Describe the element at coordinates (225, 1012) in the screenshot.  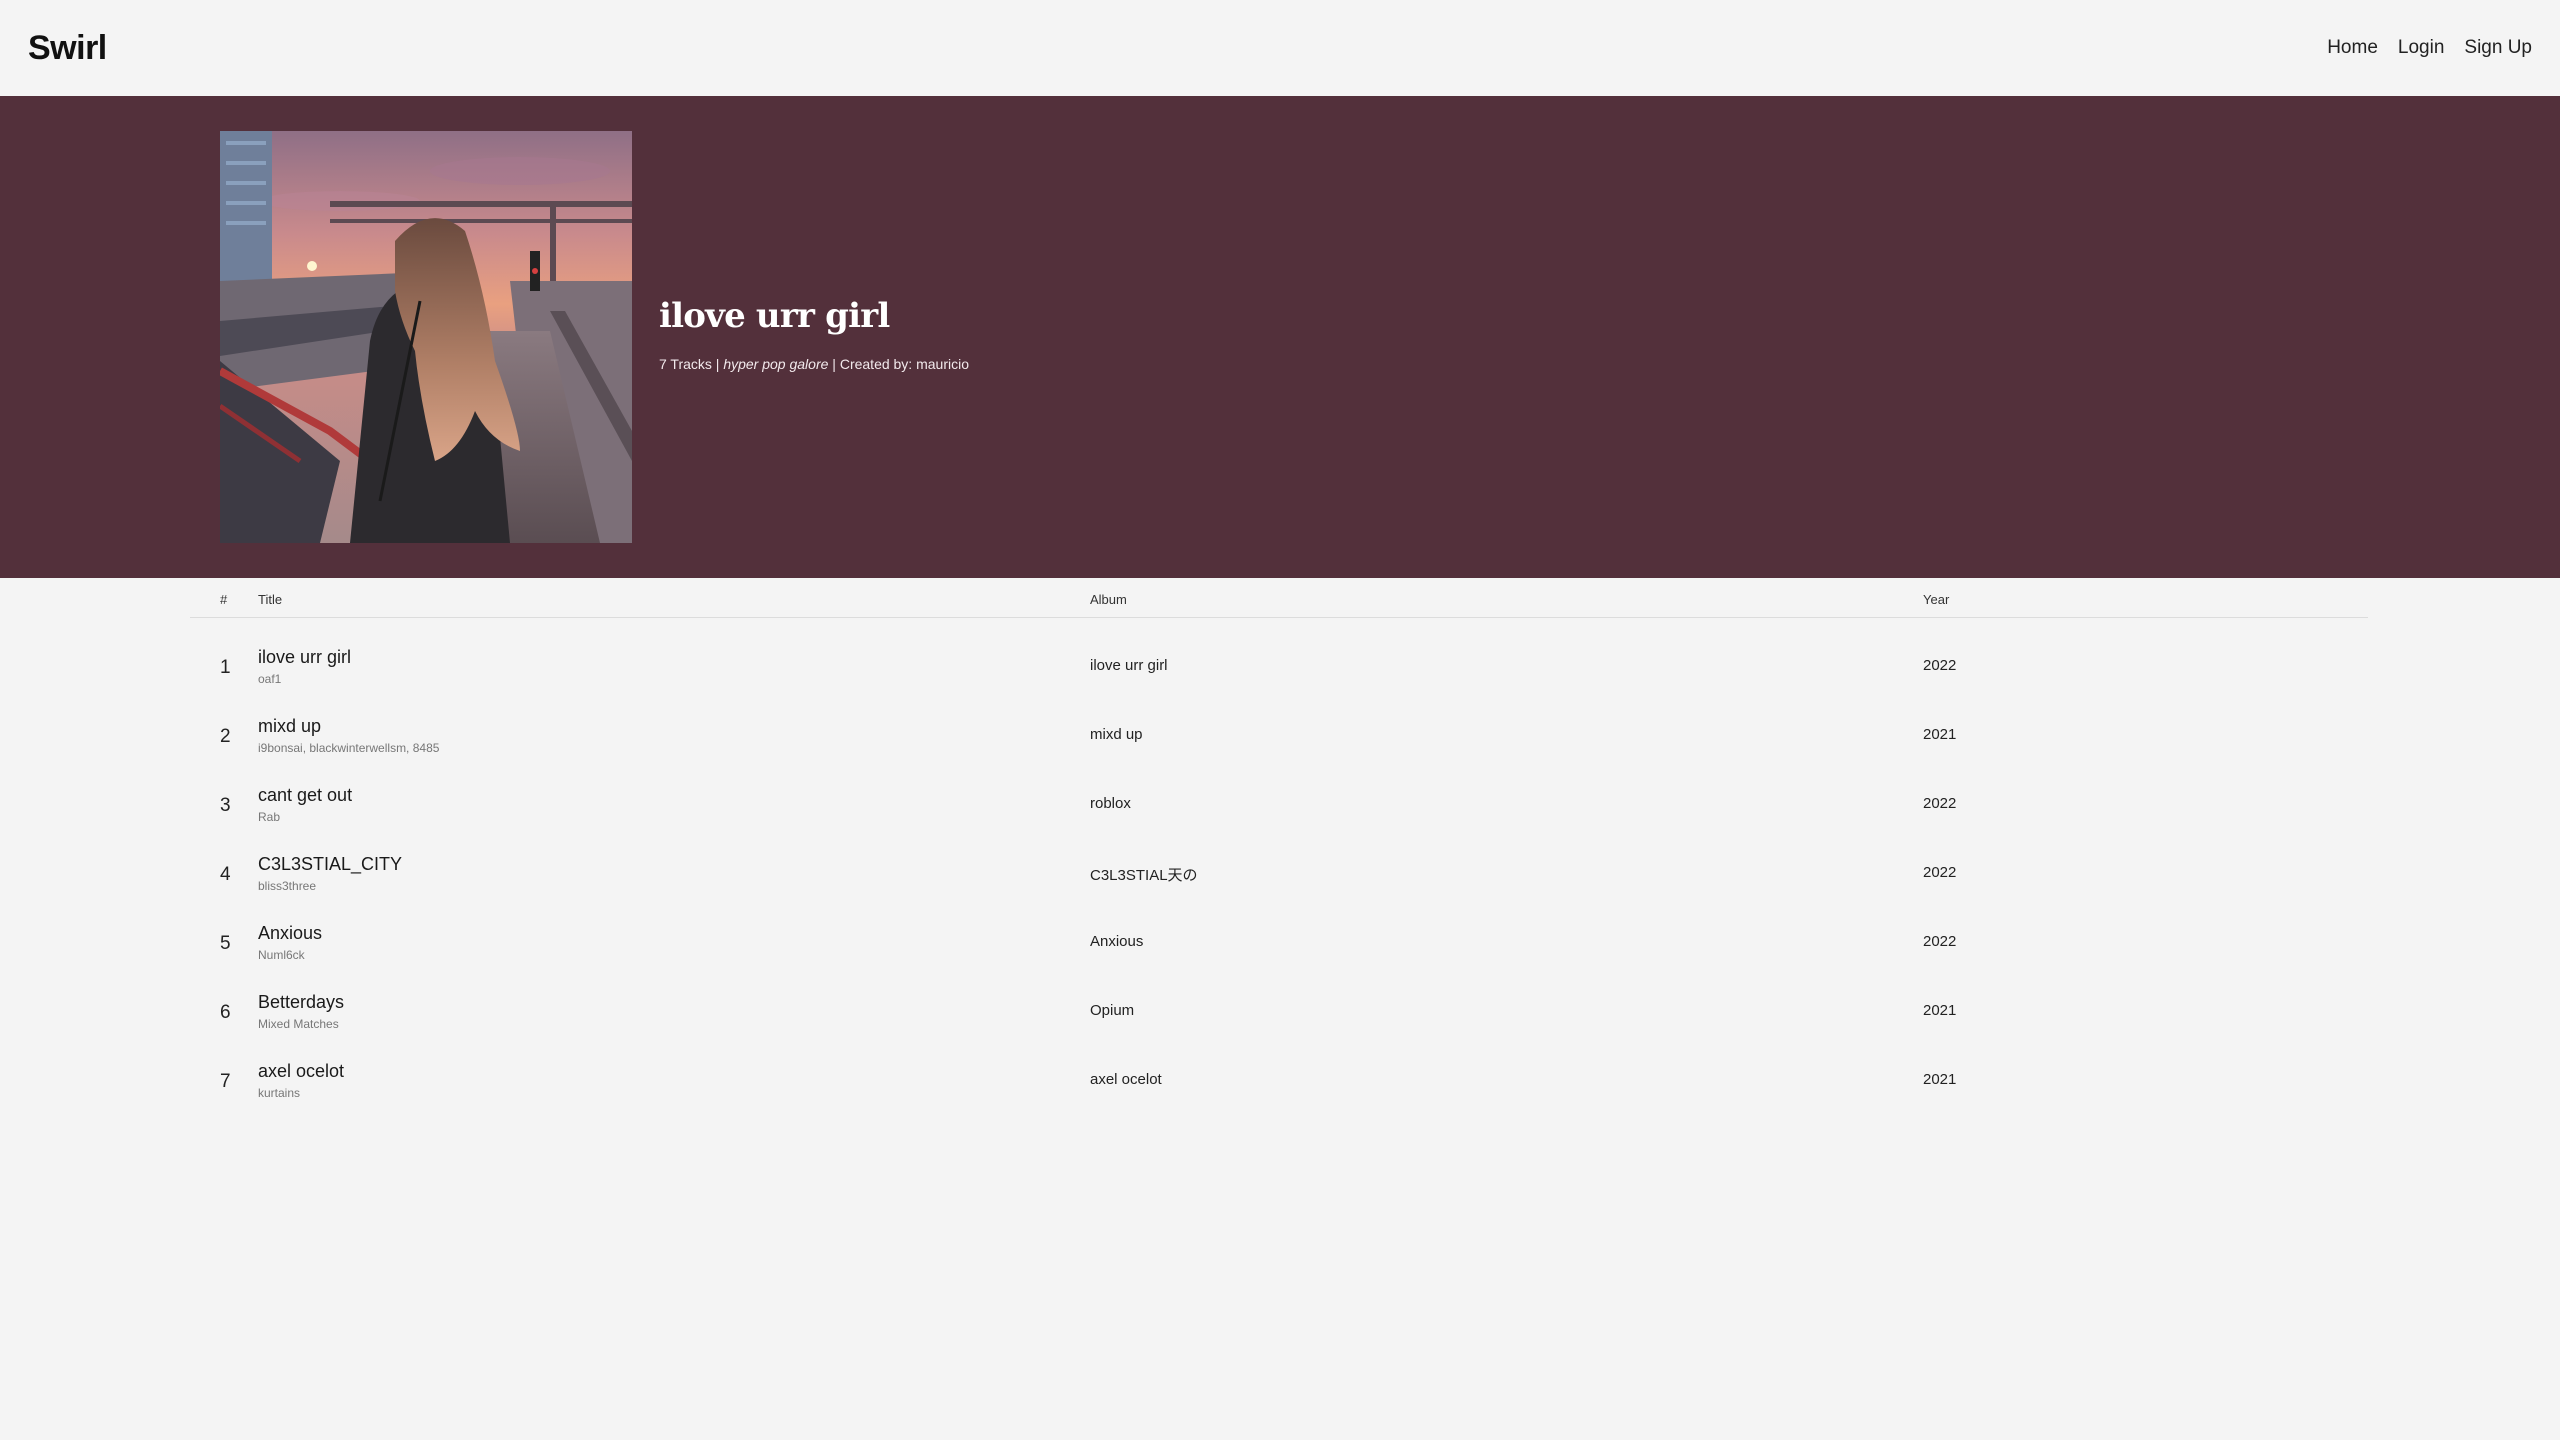
I see `track-number: 6` at that location.